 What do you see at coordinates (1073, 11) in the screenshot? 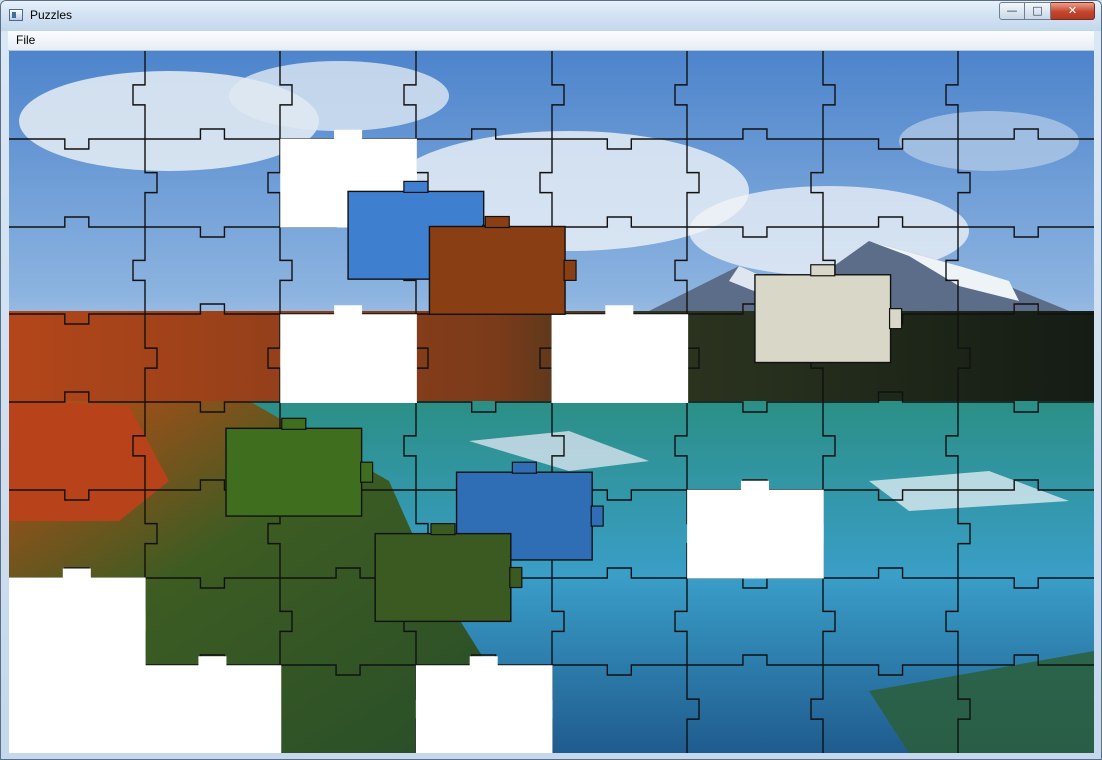
I see `close-button: ✕` at bounding box center [1073, 11].